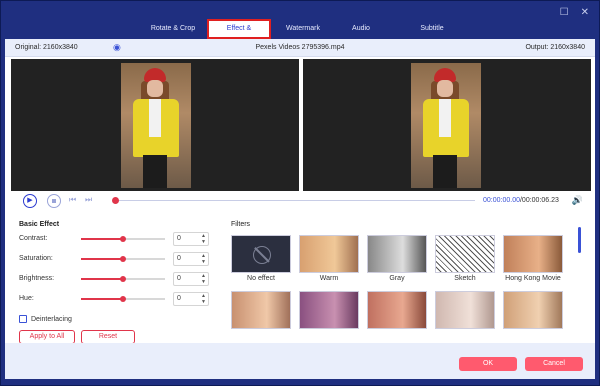 This screenshot has width=600, height=386. What do you see at coordinates (300, 361) in the screenshot?
I see `footer-bar: OK Cancel` at bounding box center [300, 361].